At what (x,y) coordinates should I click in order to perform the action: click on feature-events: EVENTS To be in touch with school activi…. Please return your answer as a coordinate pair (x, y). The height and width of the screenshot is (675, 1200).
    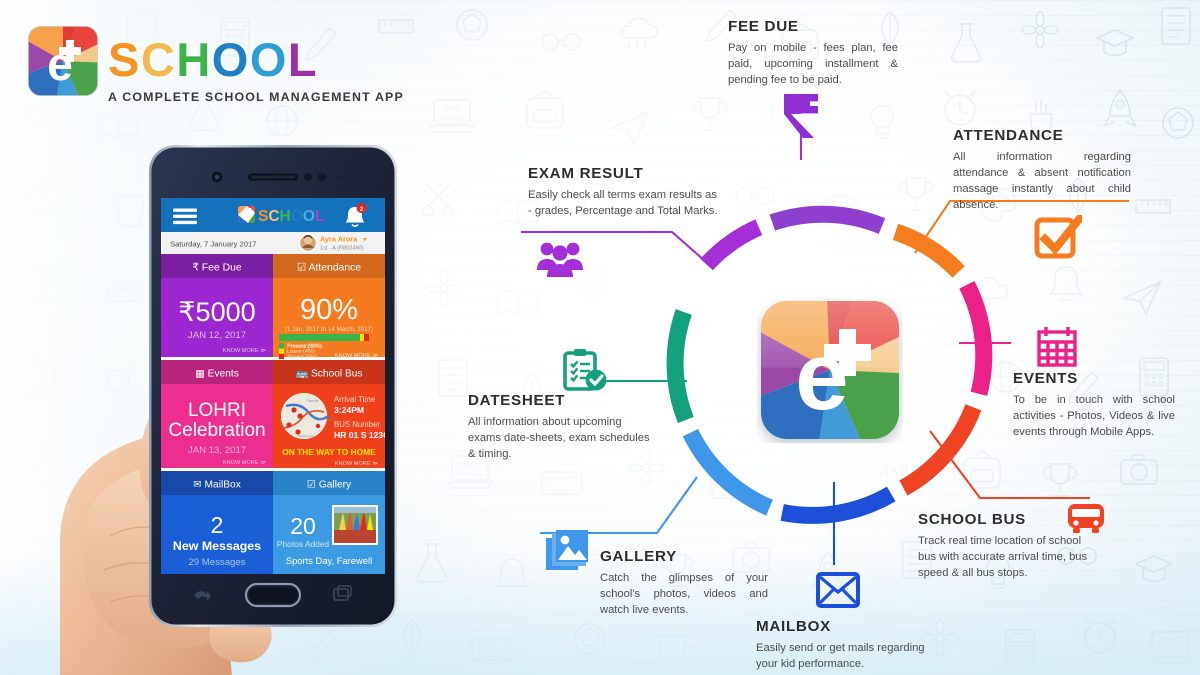
    Looking at the image, I should click on (1094, 405).